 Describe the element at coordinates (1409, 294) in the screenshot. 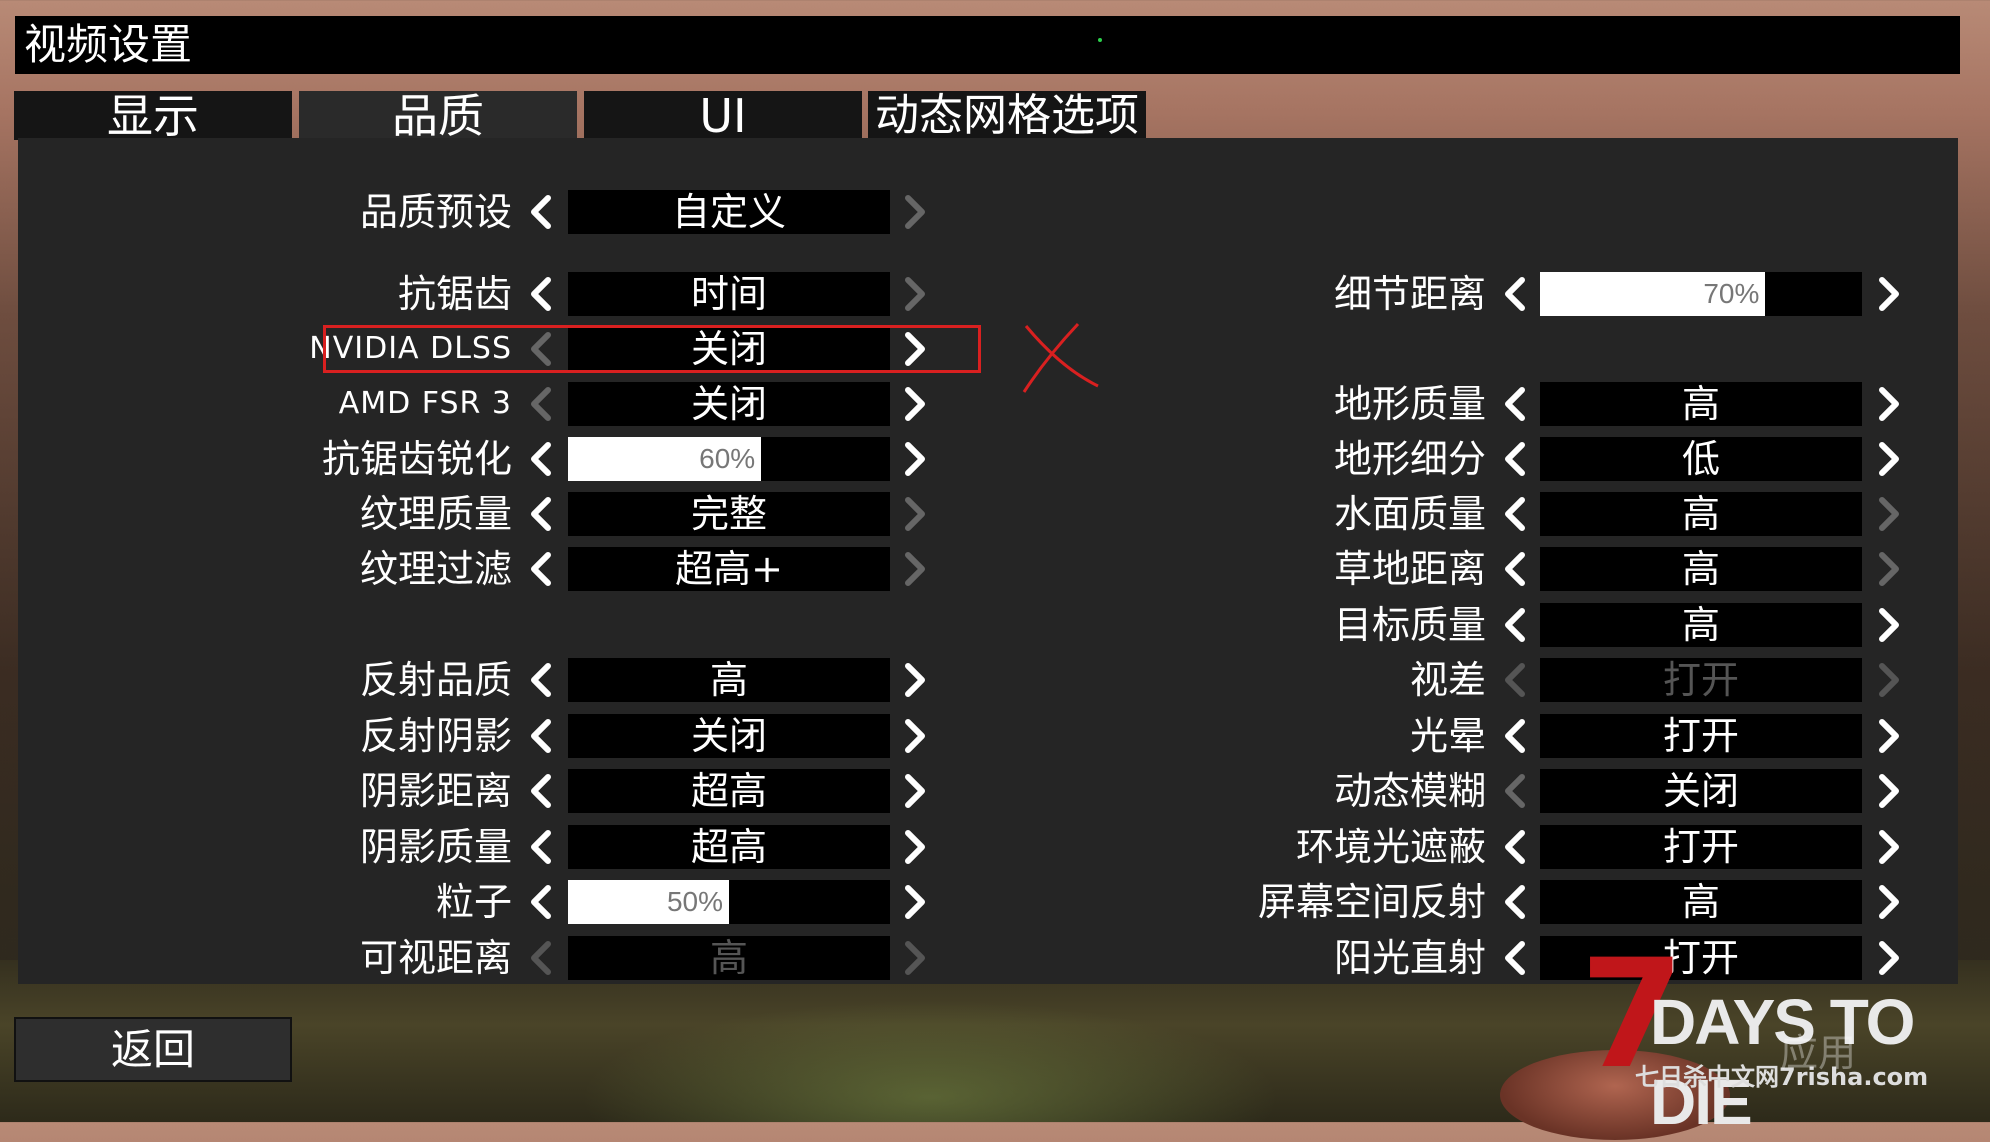

I see `right-setting-label: 细节距离` at that location.